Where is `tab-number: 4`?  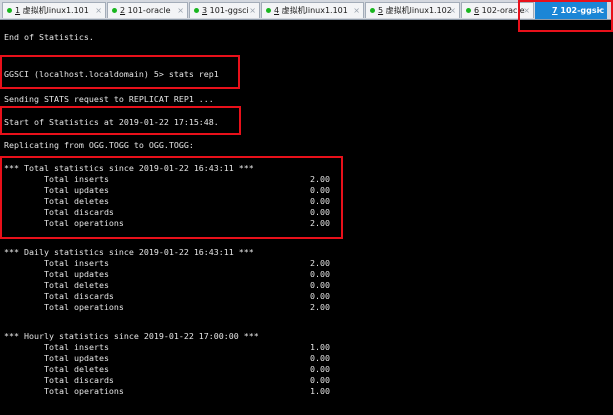
tab-number: 4 is located at coordinates (277, 10).